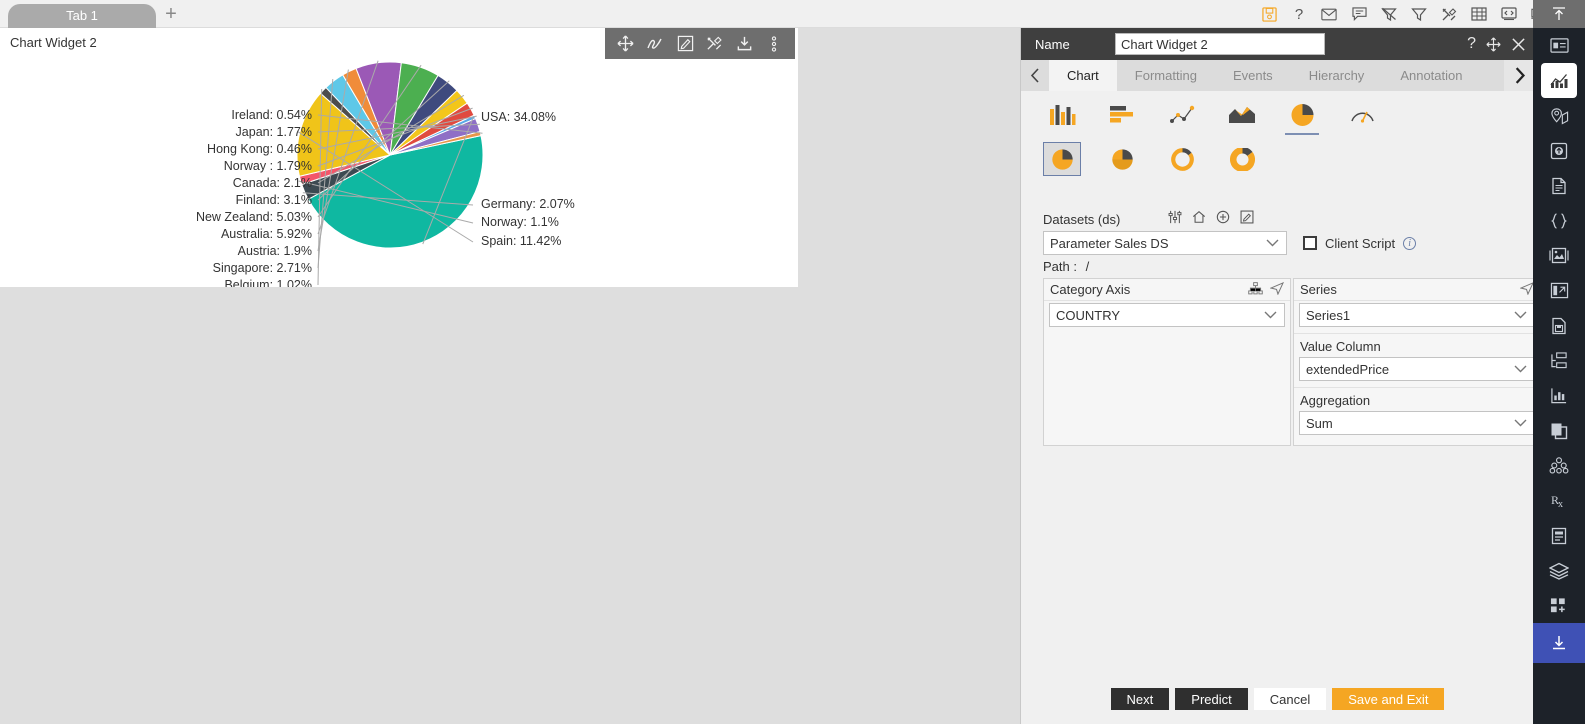 Image resolution: width=1585 pixels, height=724 pixels. What do you see at coordinates (521, 241) in the screenshot?
I see `pie-data-label: Spain: 11.42%` at bounding box center [521, 241].